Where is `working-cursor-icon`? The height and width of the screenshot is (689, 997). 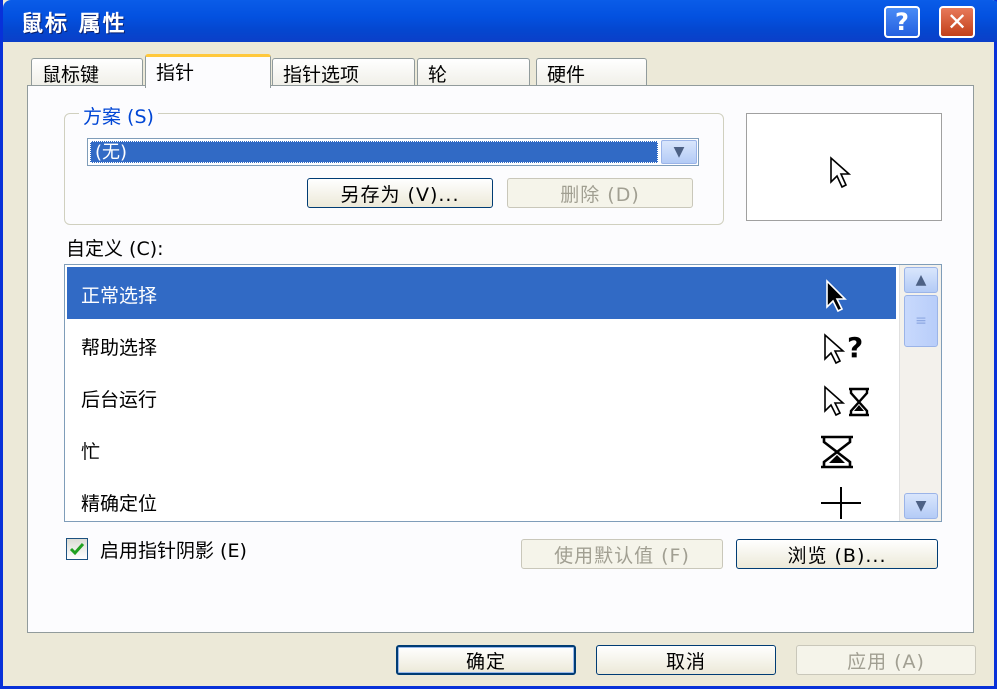
working-cursor-icon is located at coordinates (846, 401).